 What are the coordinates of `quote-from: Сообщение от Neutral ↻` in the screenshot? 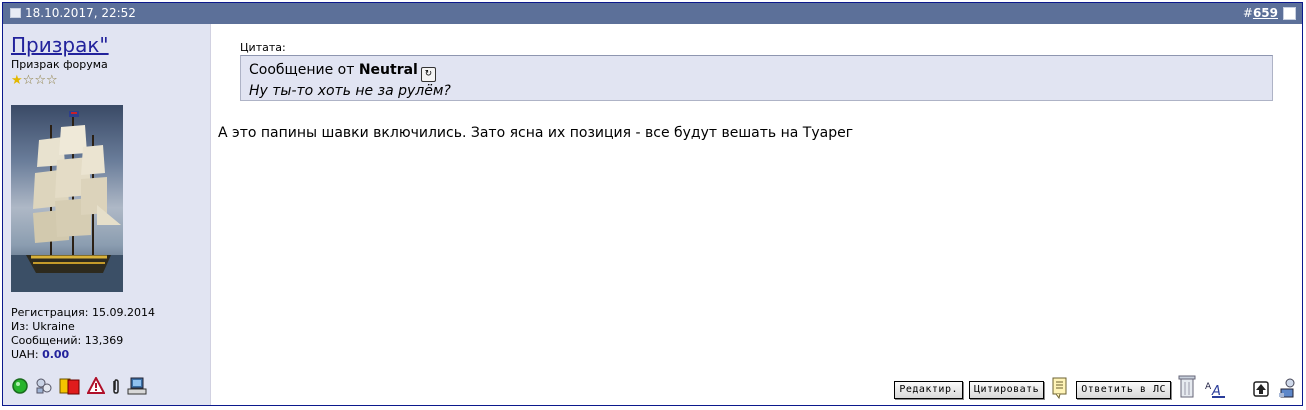 It's located at (756, 72).